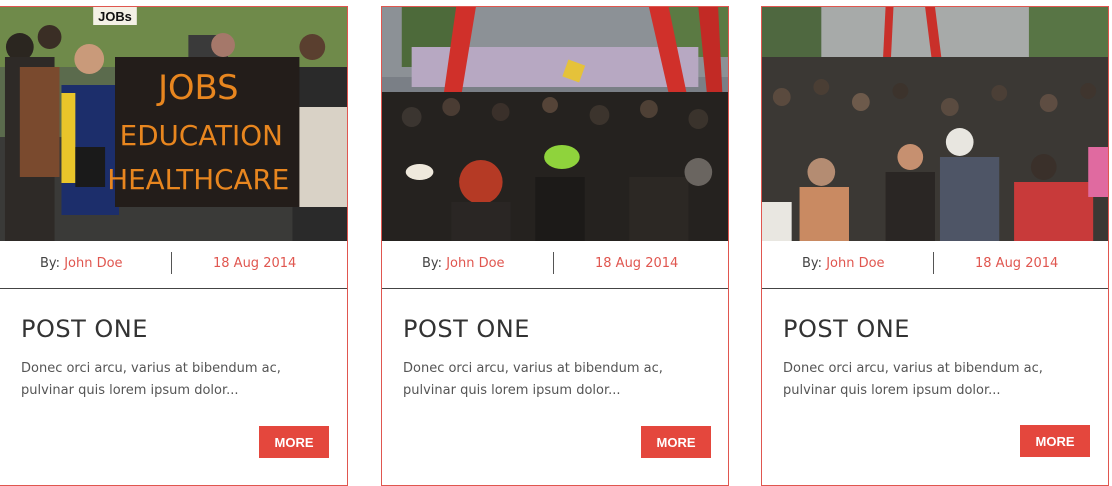 This screenshot has width=1112, height=486. Describe the element at coordinates (201, 135) in the screenshot. I see `sign-line-2: EDUCATION` at that location.